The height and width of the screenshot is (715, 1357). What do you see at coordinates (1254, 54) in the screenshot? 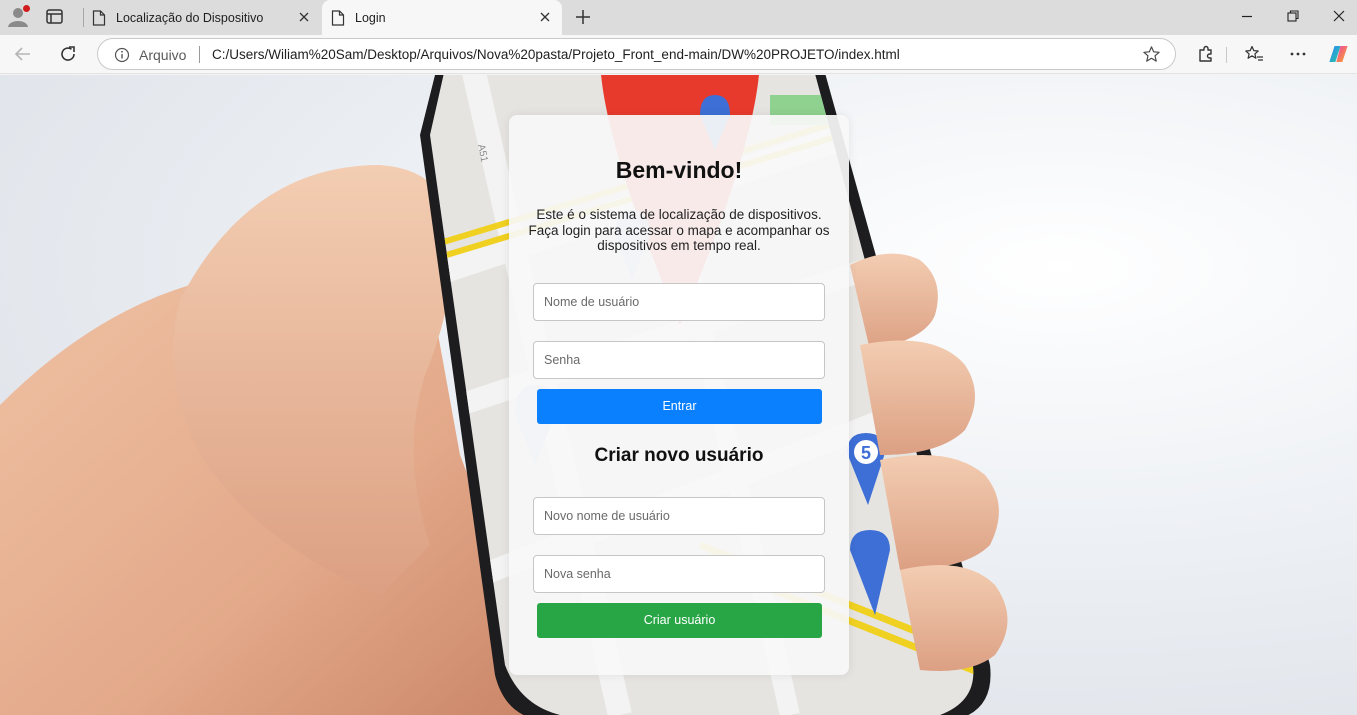
I see `favorites-icon` at bounding box center [1254, 54].